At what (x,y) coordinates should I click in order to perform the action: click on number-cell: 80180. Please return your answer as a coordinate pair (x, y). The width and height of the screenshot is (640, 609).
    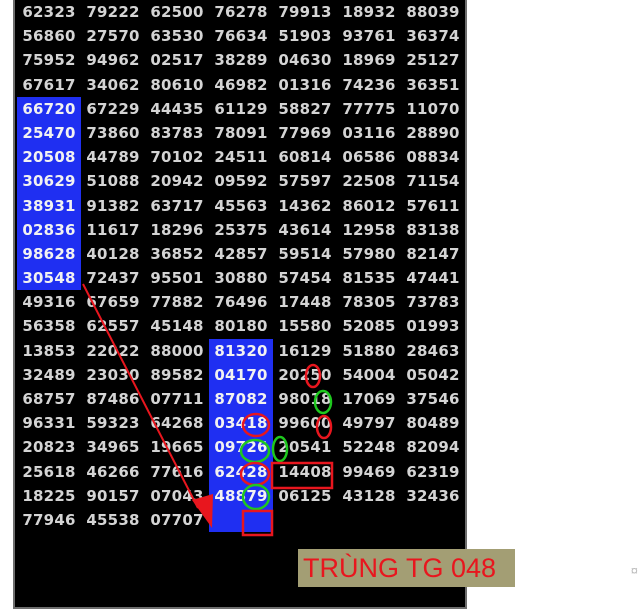
    Looking at the image, I should click on (241, 326).